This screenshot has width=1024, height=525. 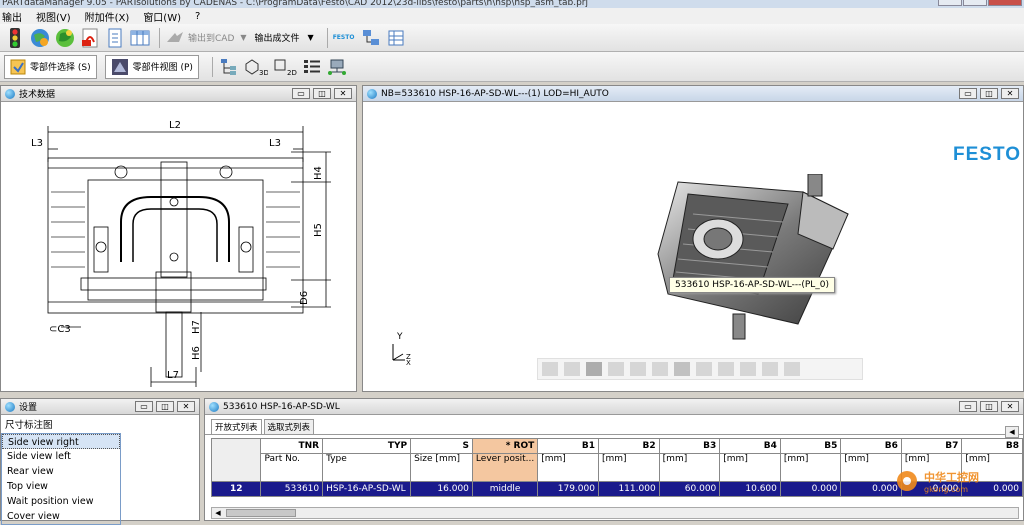 What do you see at coordinates (568, 446) in the screenshot?
I see `column-header: B1` at bounding box center [568, 446].